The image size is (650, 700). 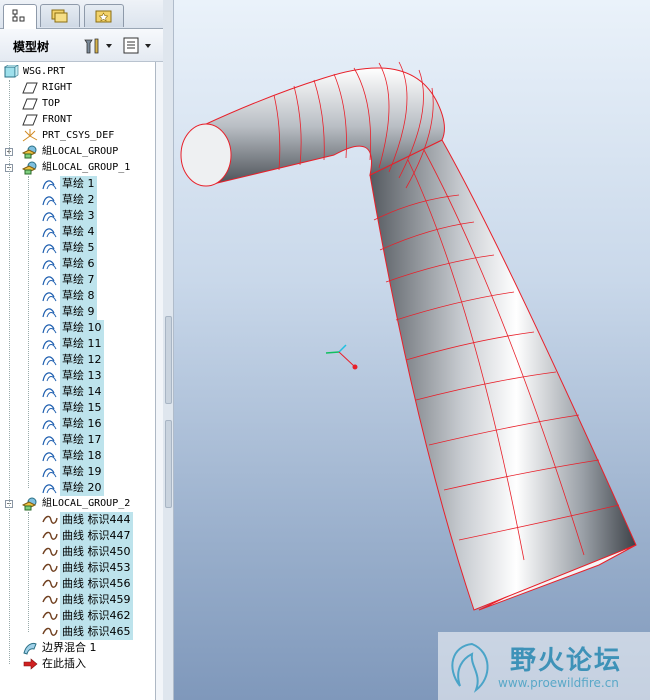 I want to click on tree-item-sketch-3-label: 草绘 3, so click(x=78, y=216).